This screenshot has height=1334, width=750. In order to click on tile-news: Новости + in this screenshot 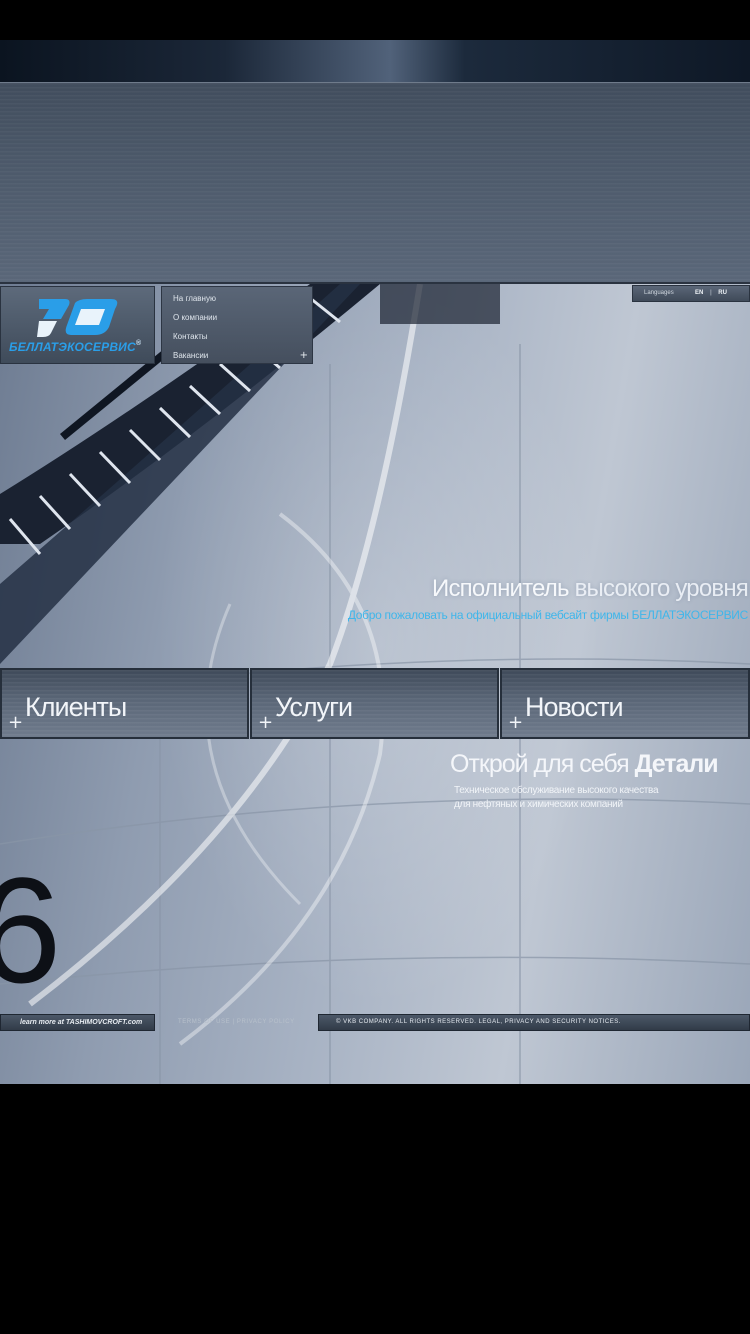, I will do `click(625, 703)`.